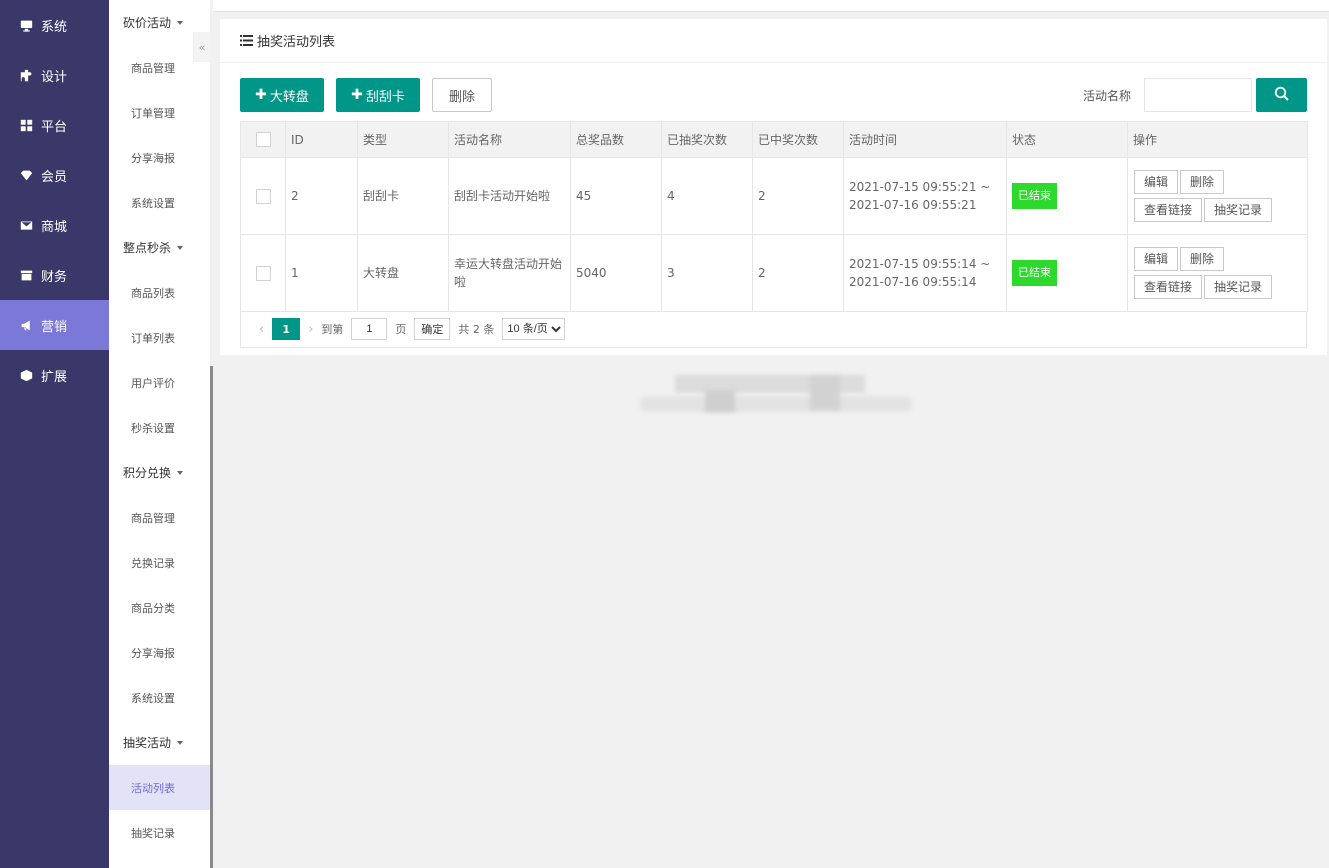 This screenshot has height=868, width=1329. I want to click on sub-item: 商品管理, so click(159, 517).